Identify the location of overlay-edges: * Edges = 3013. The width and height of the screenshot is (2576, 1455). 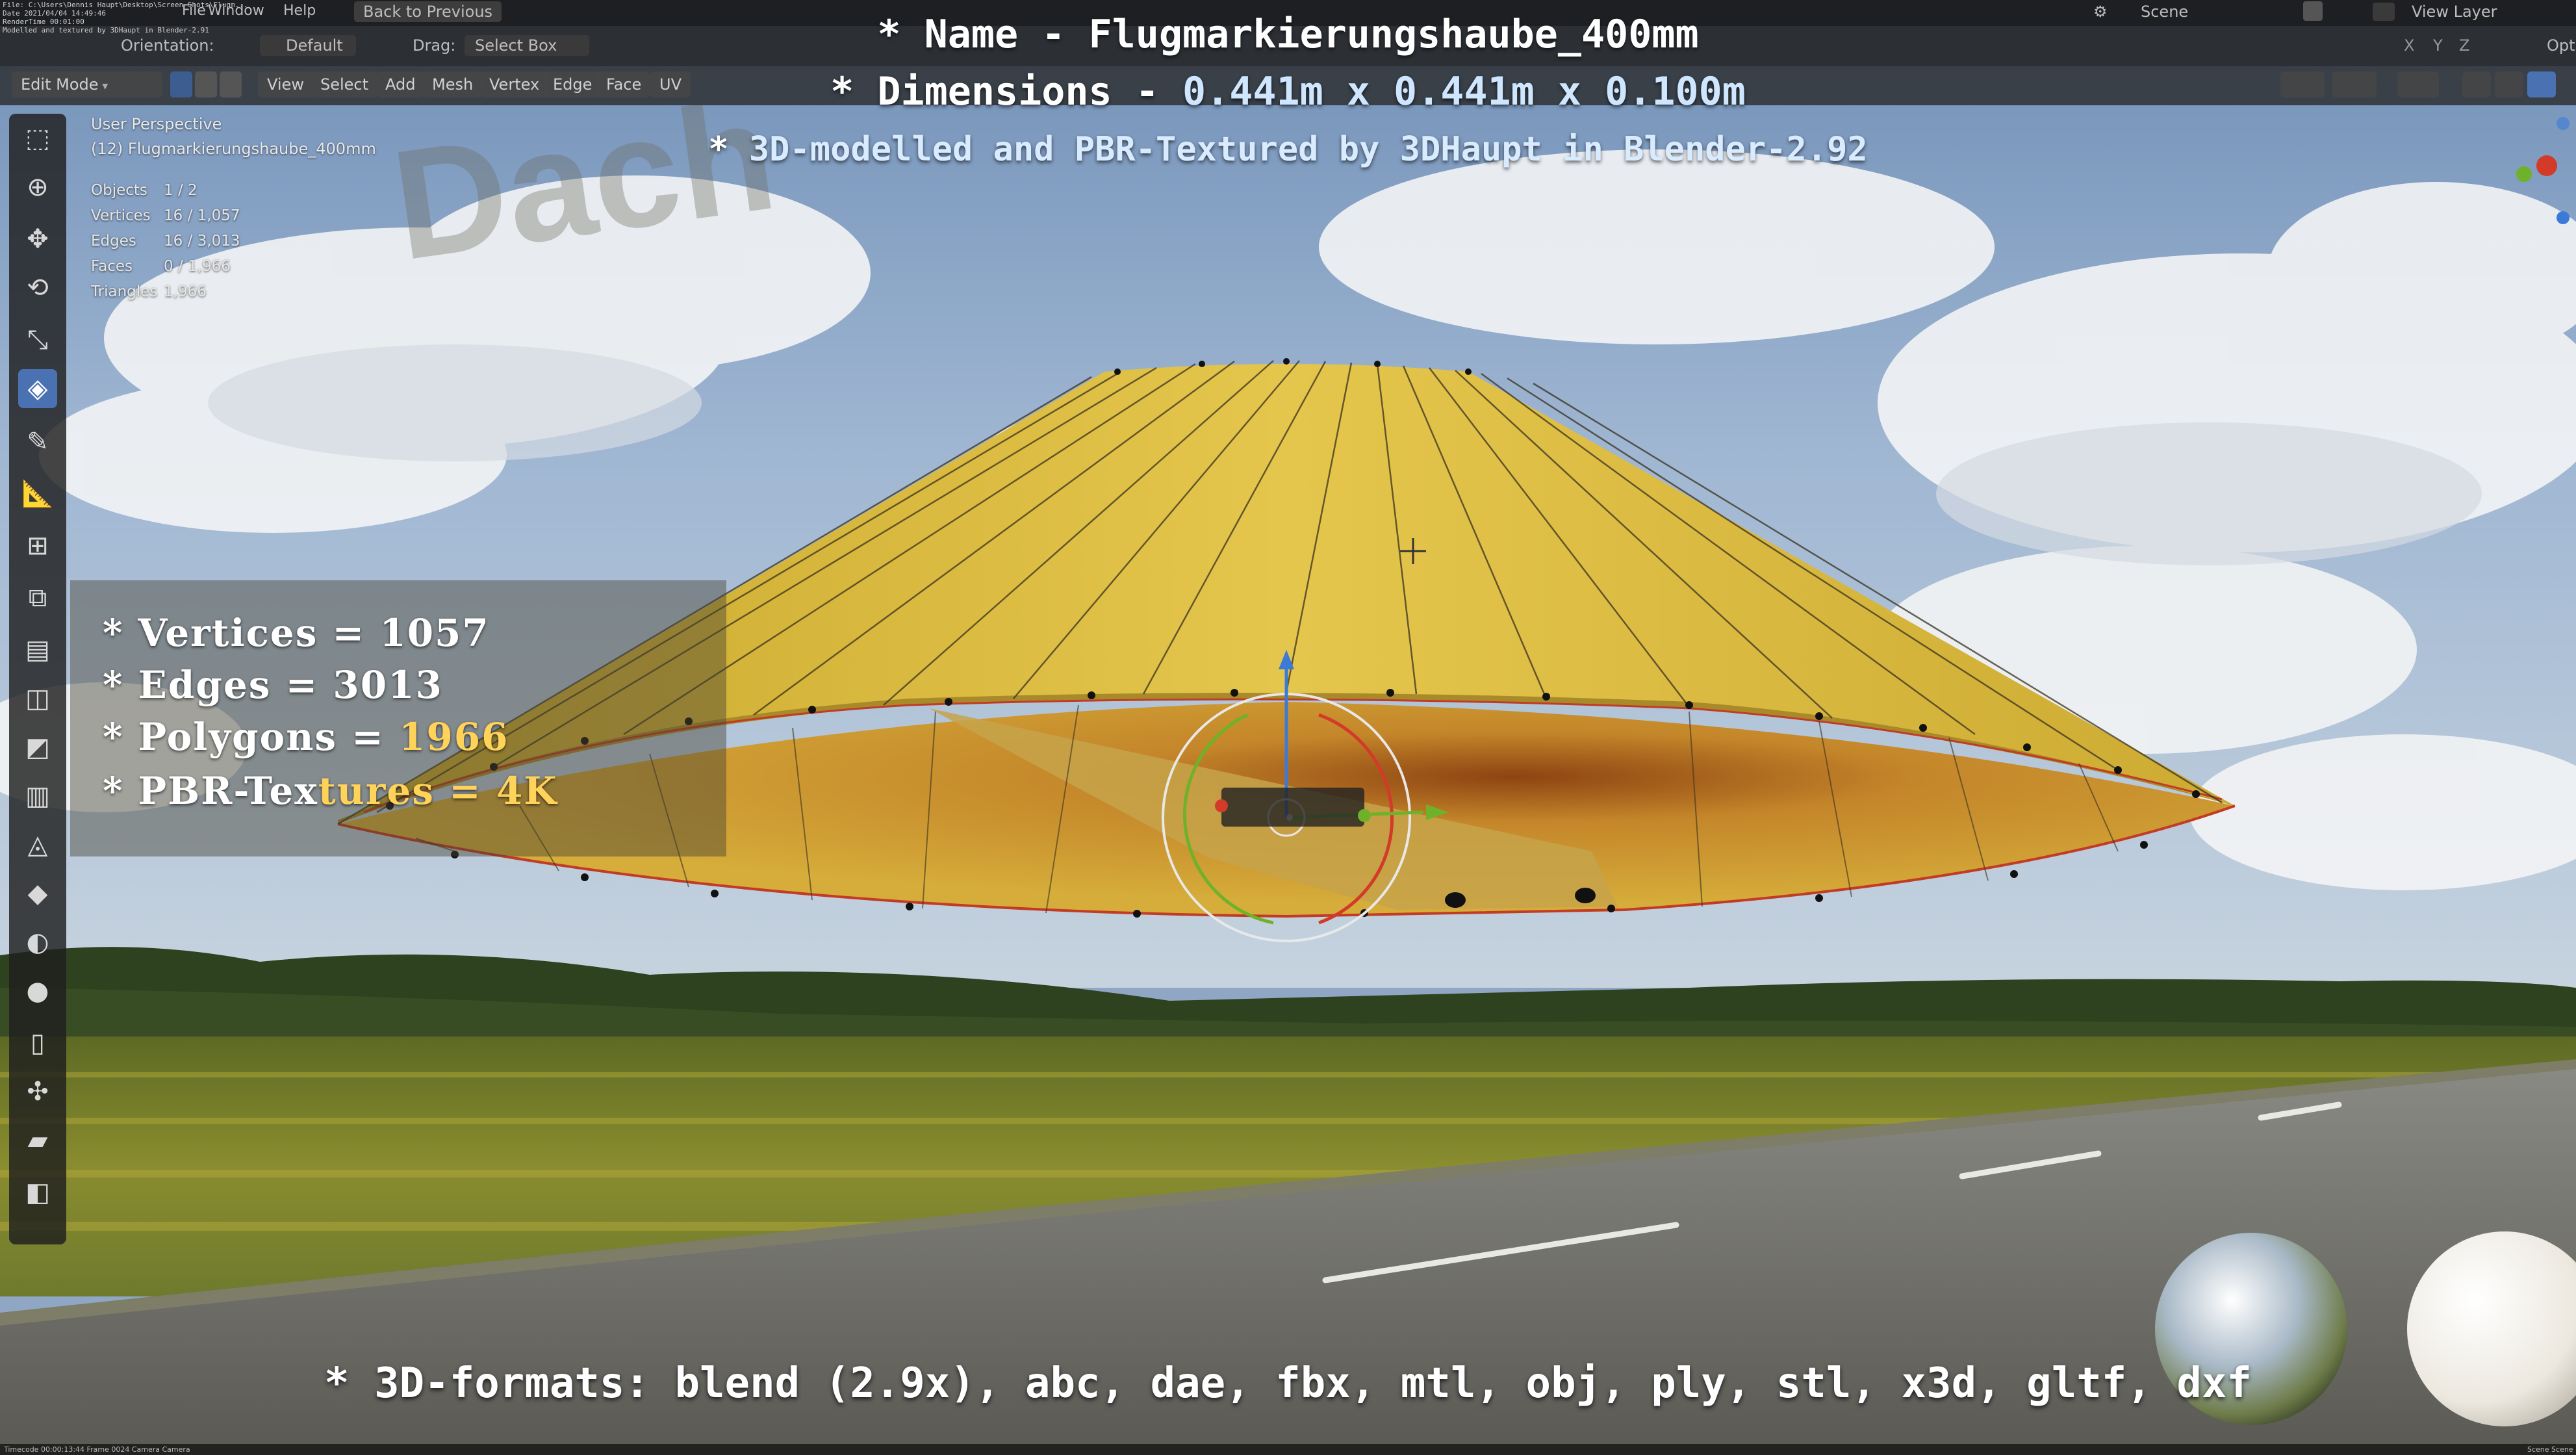
(273, 685).